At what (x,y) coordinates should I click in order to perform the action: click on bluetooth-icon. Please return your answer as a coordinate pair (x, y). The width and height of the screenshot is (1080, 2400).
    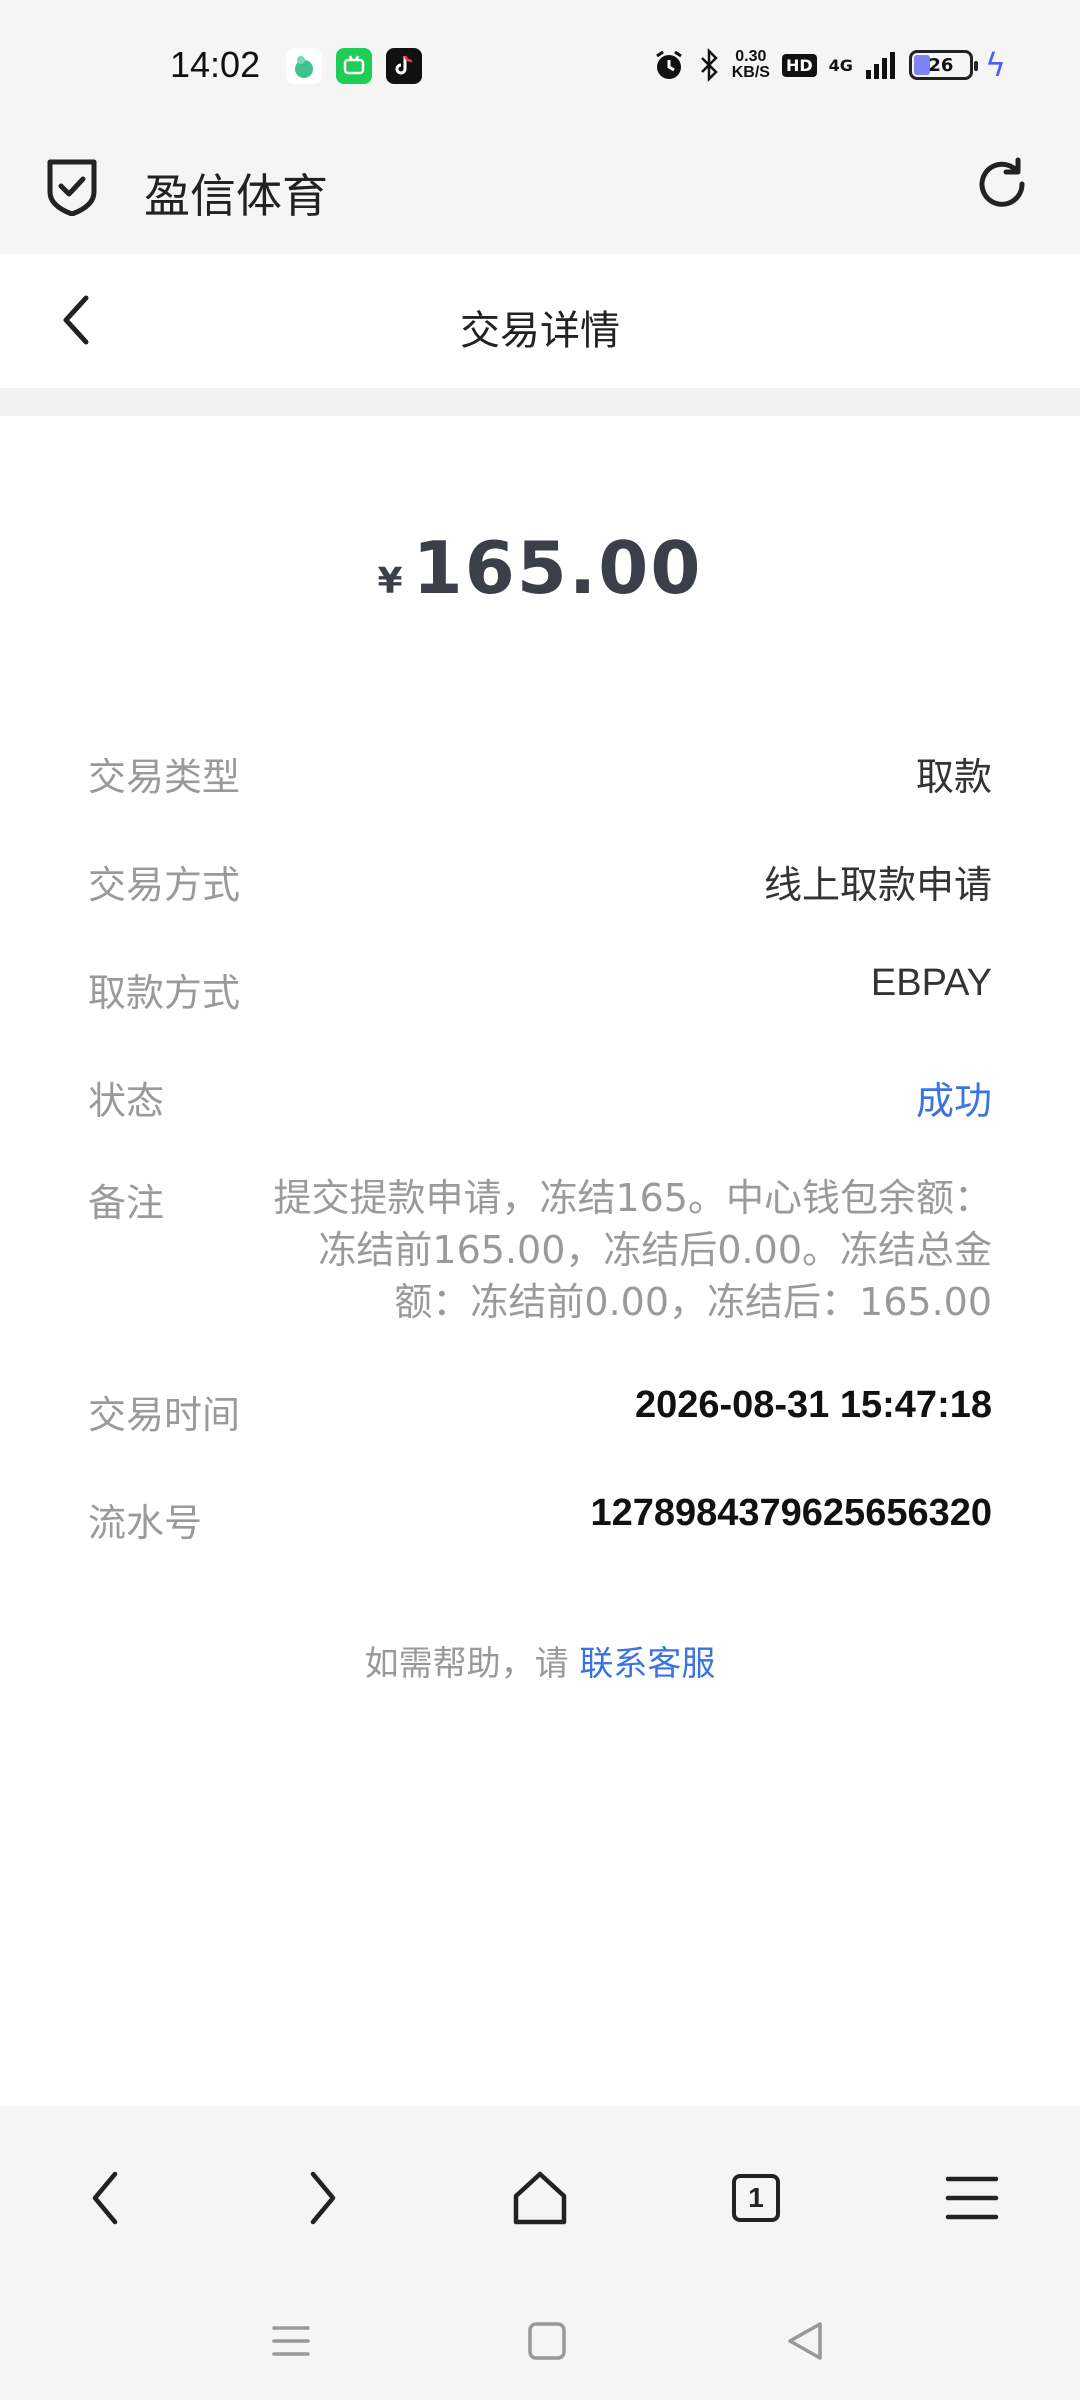
    Looking at the image, I should click on (709, 65).